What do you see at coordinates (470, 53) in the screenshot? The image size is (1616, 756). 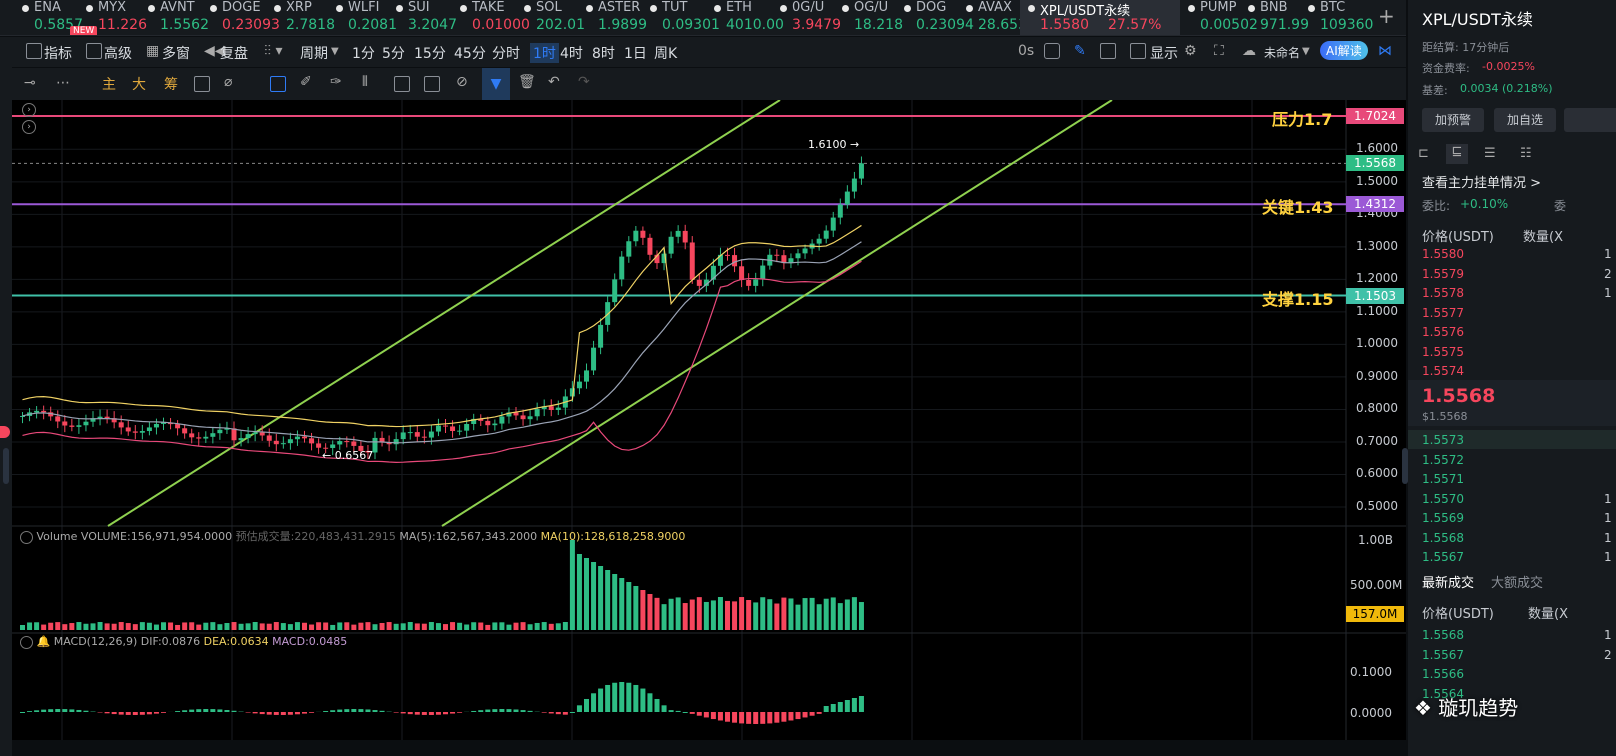 I see `interval-button: 45分` at bounding box center [470, 53].